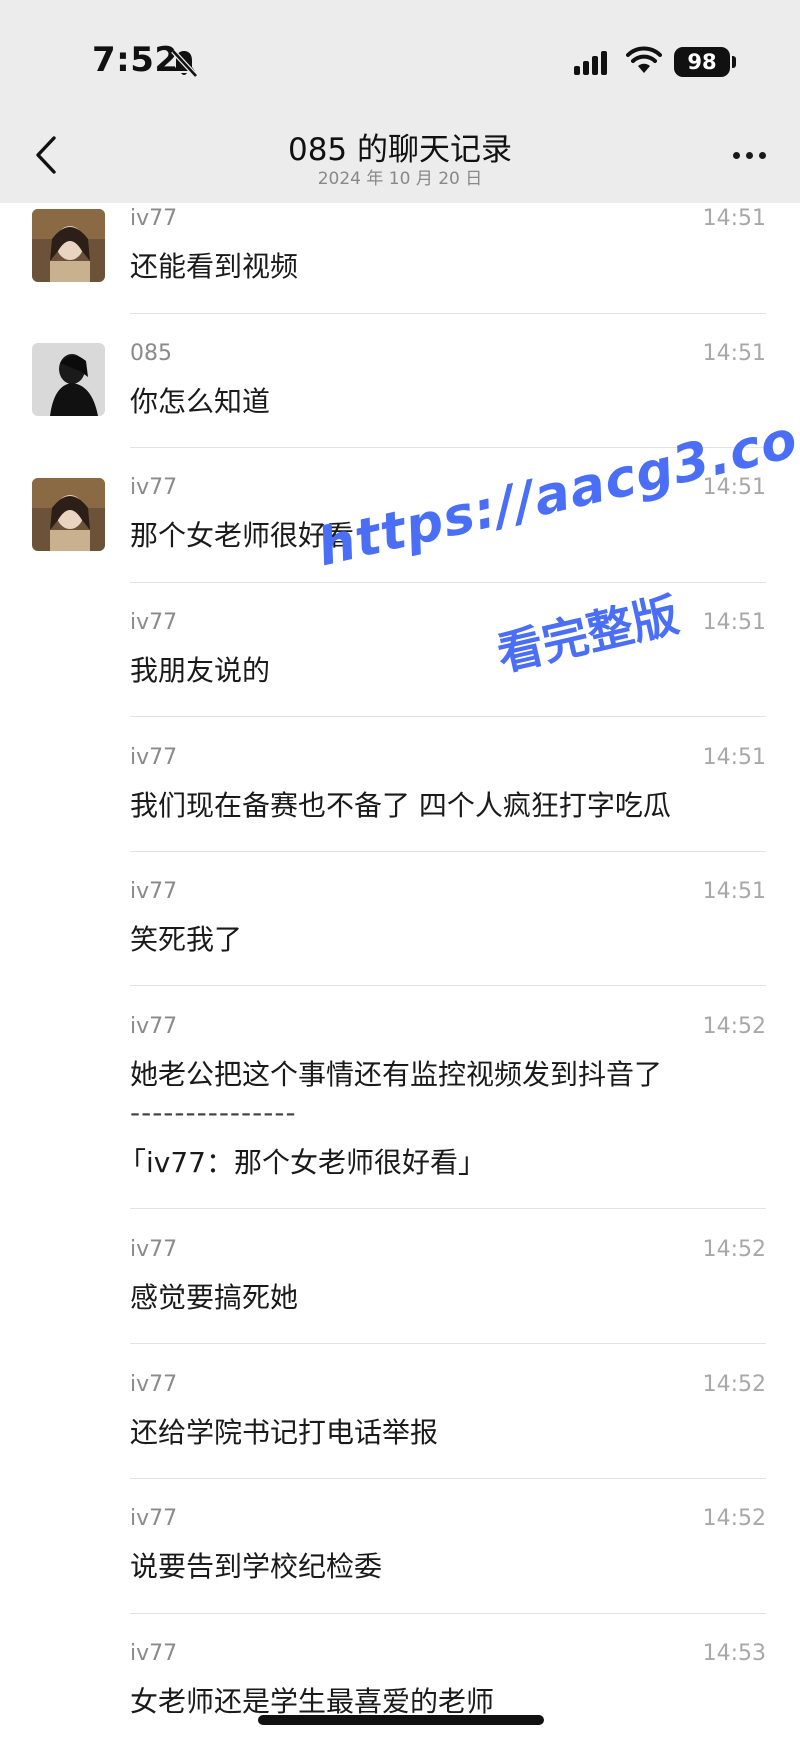 This screenshot has height=1741, width=800. Describe the element at coordinates (588, 634) in the screenshot. I see `watermark-cta: 看完整版` at that location.